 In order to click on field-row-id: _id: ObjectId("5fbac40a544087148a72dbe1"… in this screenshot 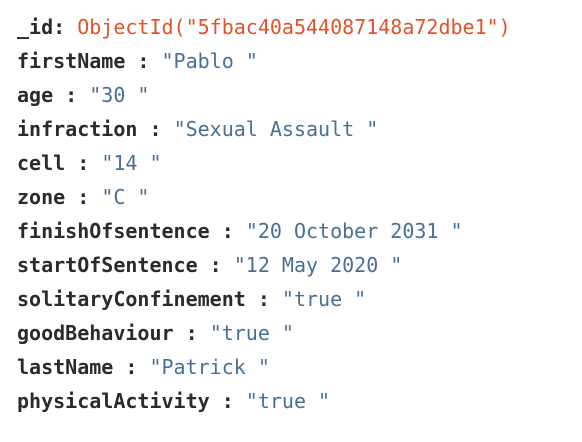, I will do `click(299, 27)`.